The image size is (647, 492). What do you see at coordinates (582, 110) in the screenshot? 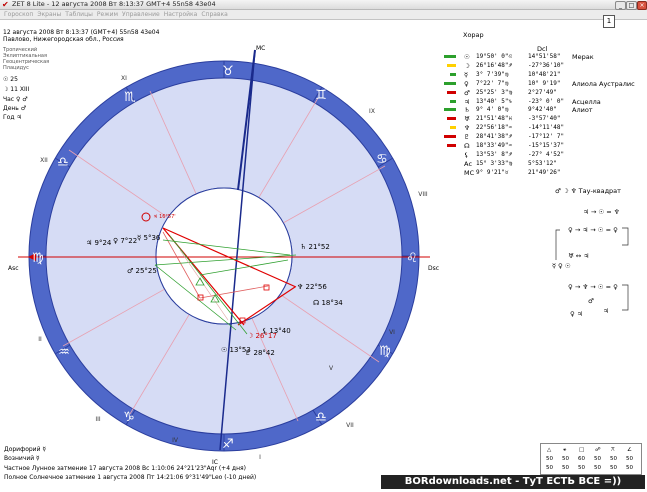
I see `fixed-star: Алиот` at bounding box center [582, 110].